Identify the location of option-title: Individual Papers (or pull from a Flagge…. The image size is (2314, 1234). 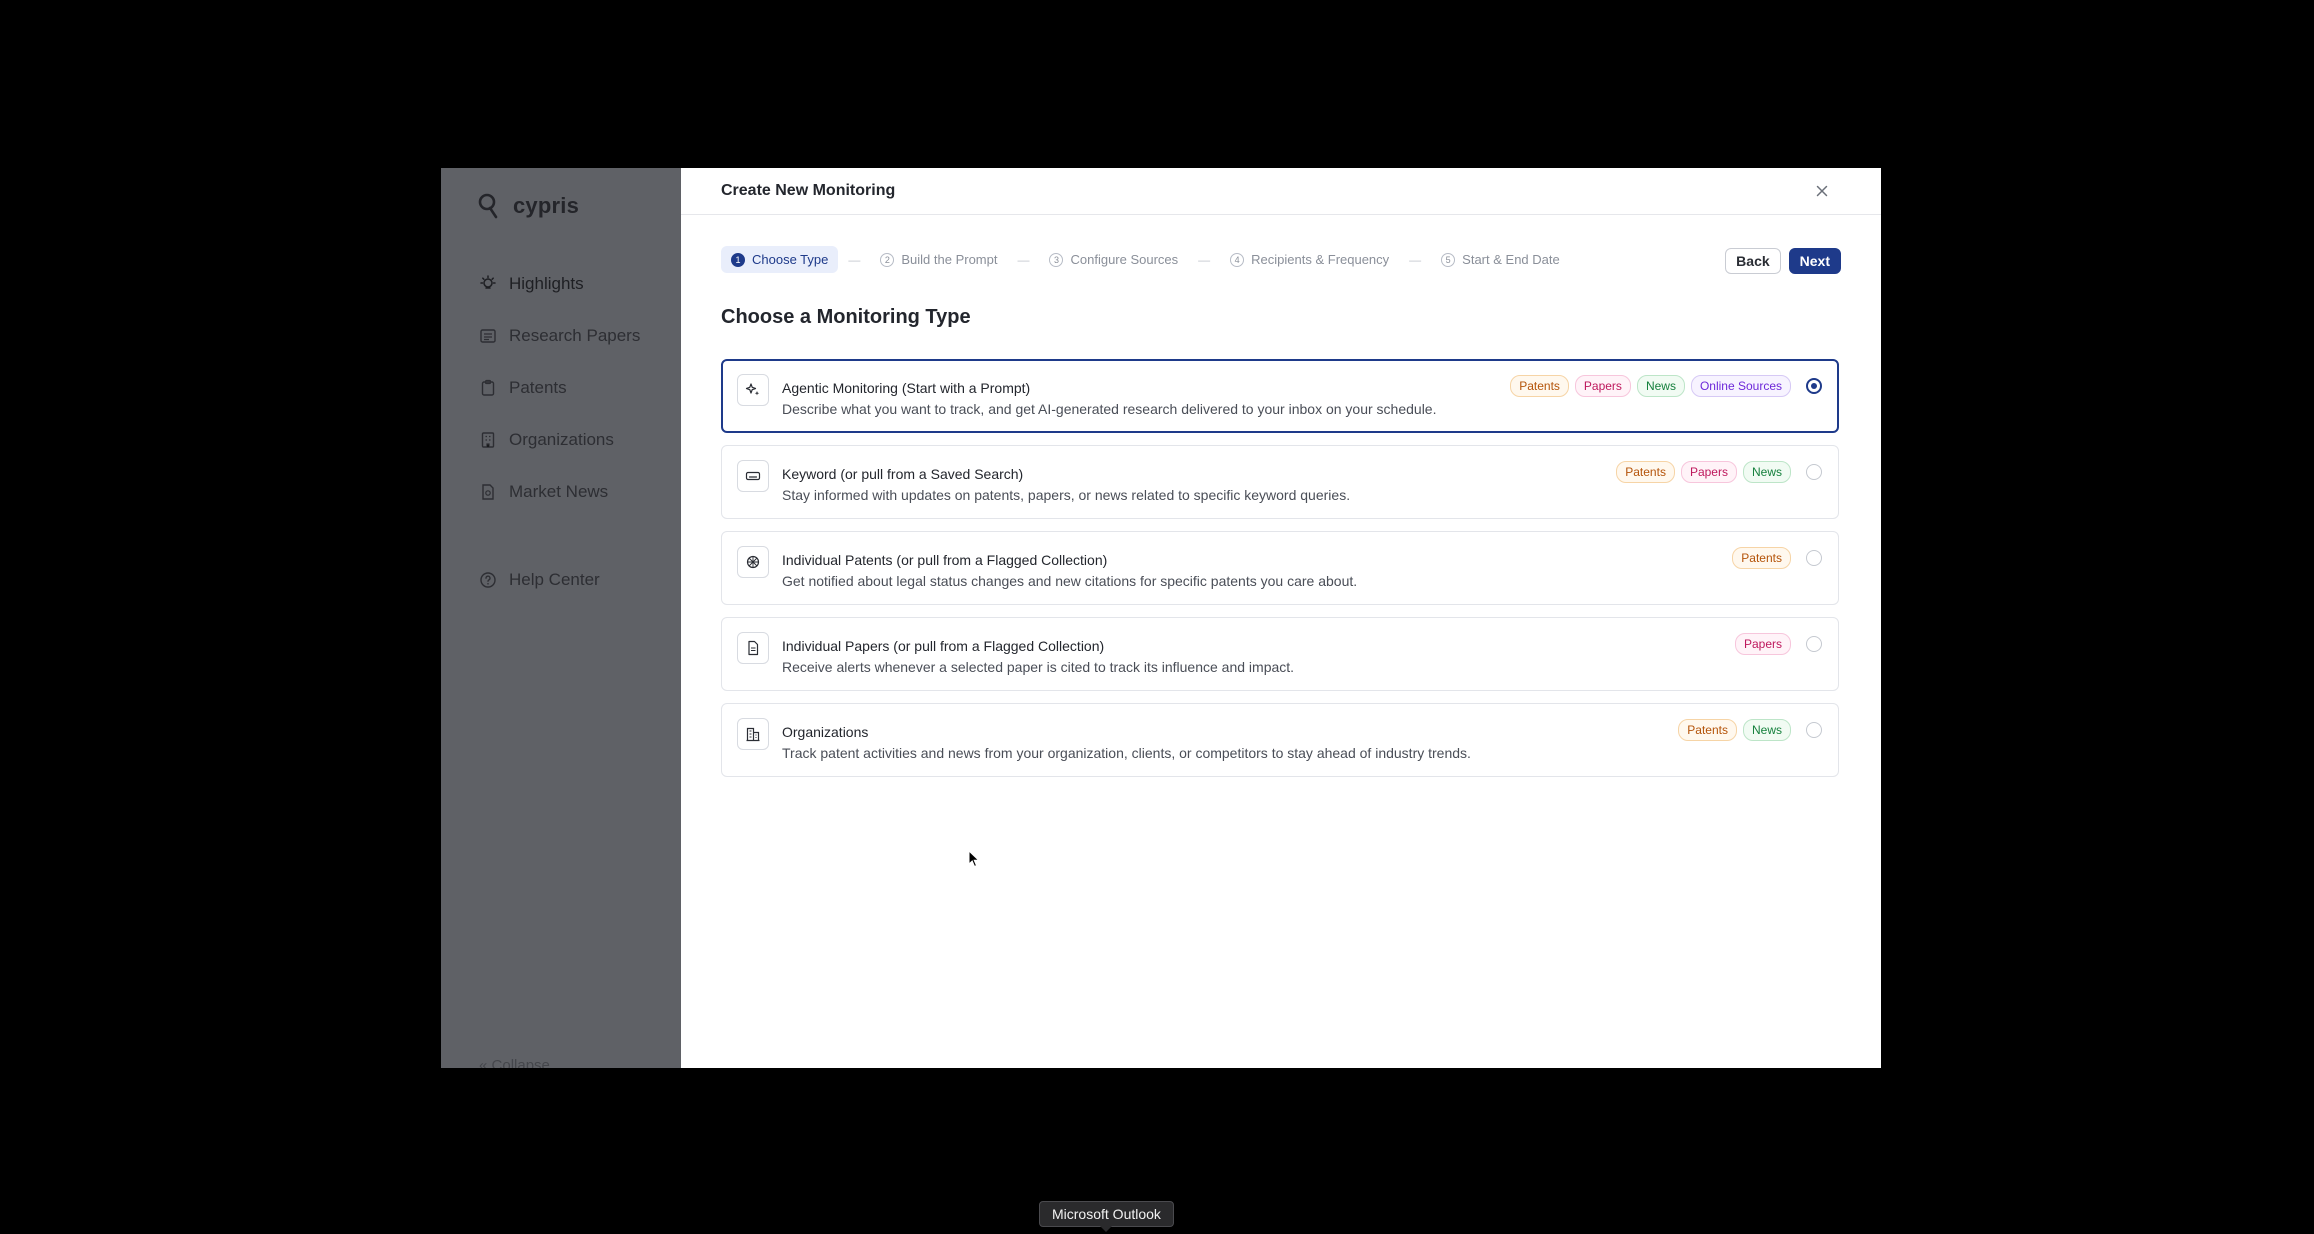
(943, 646).